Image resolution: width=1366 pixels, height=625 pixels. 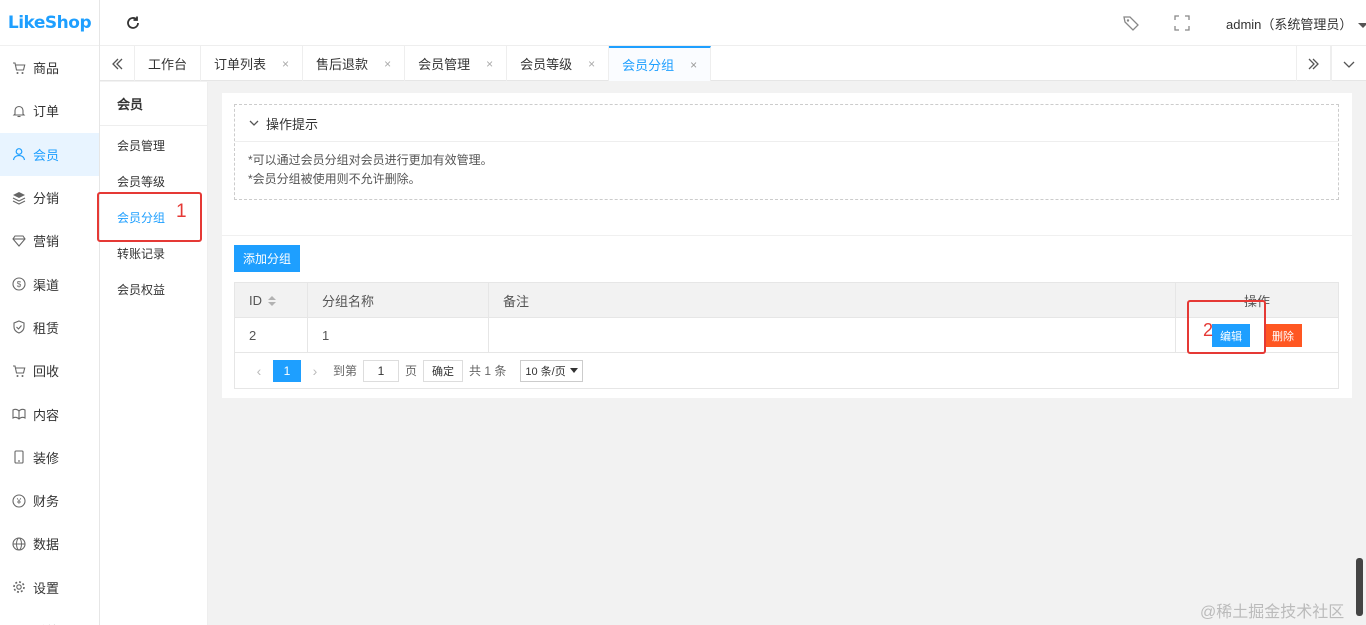 I want to click on col-id-header: ID, so click(x=271, y=300).